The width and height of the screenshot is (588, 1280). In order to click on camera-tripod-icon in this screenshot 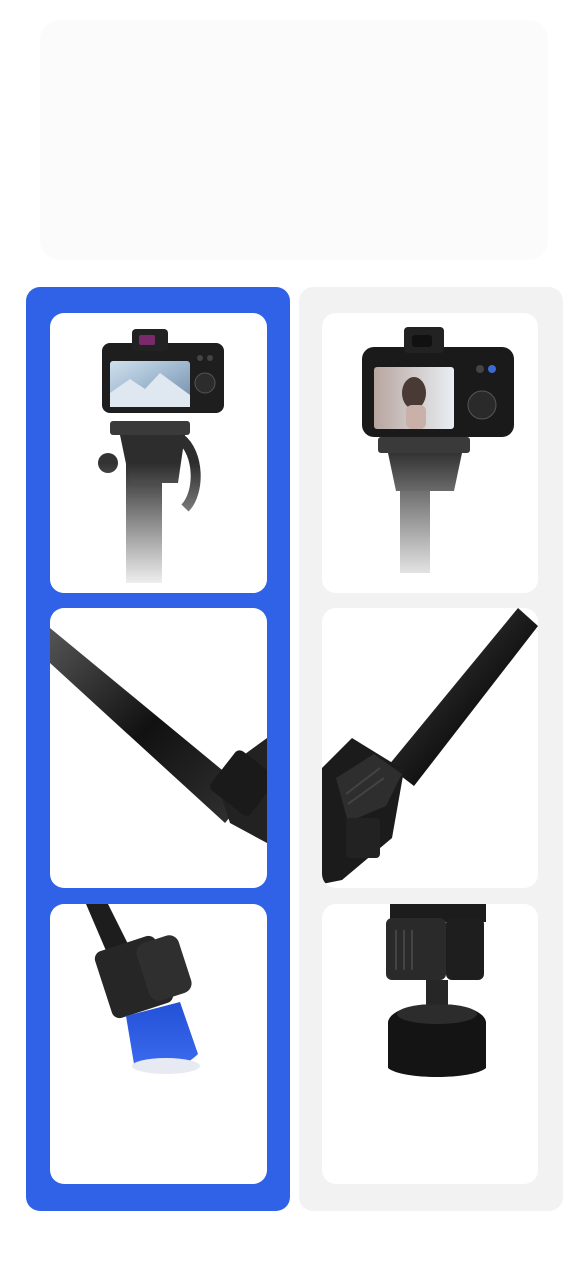, I will do `click(158, 461)`.